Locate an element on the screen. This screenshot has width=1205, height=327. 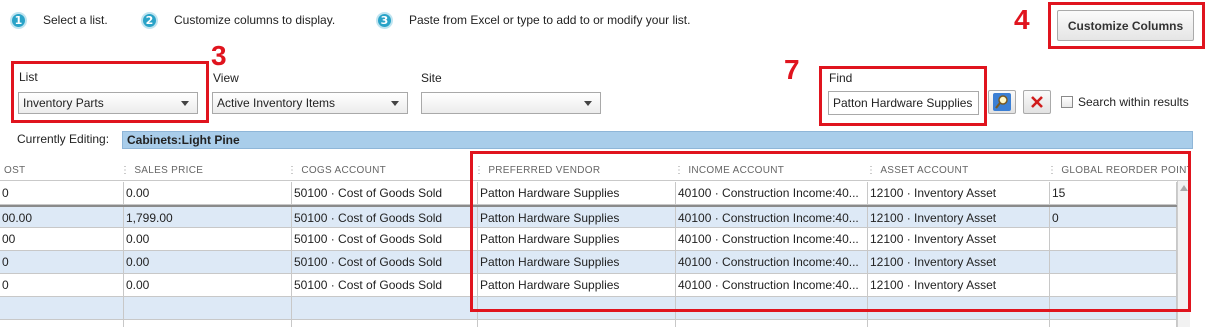
table-row is located at coordinates (588, 323).